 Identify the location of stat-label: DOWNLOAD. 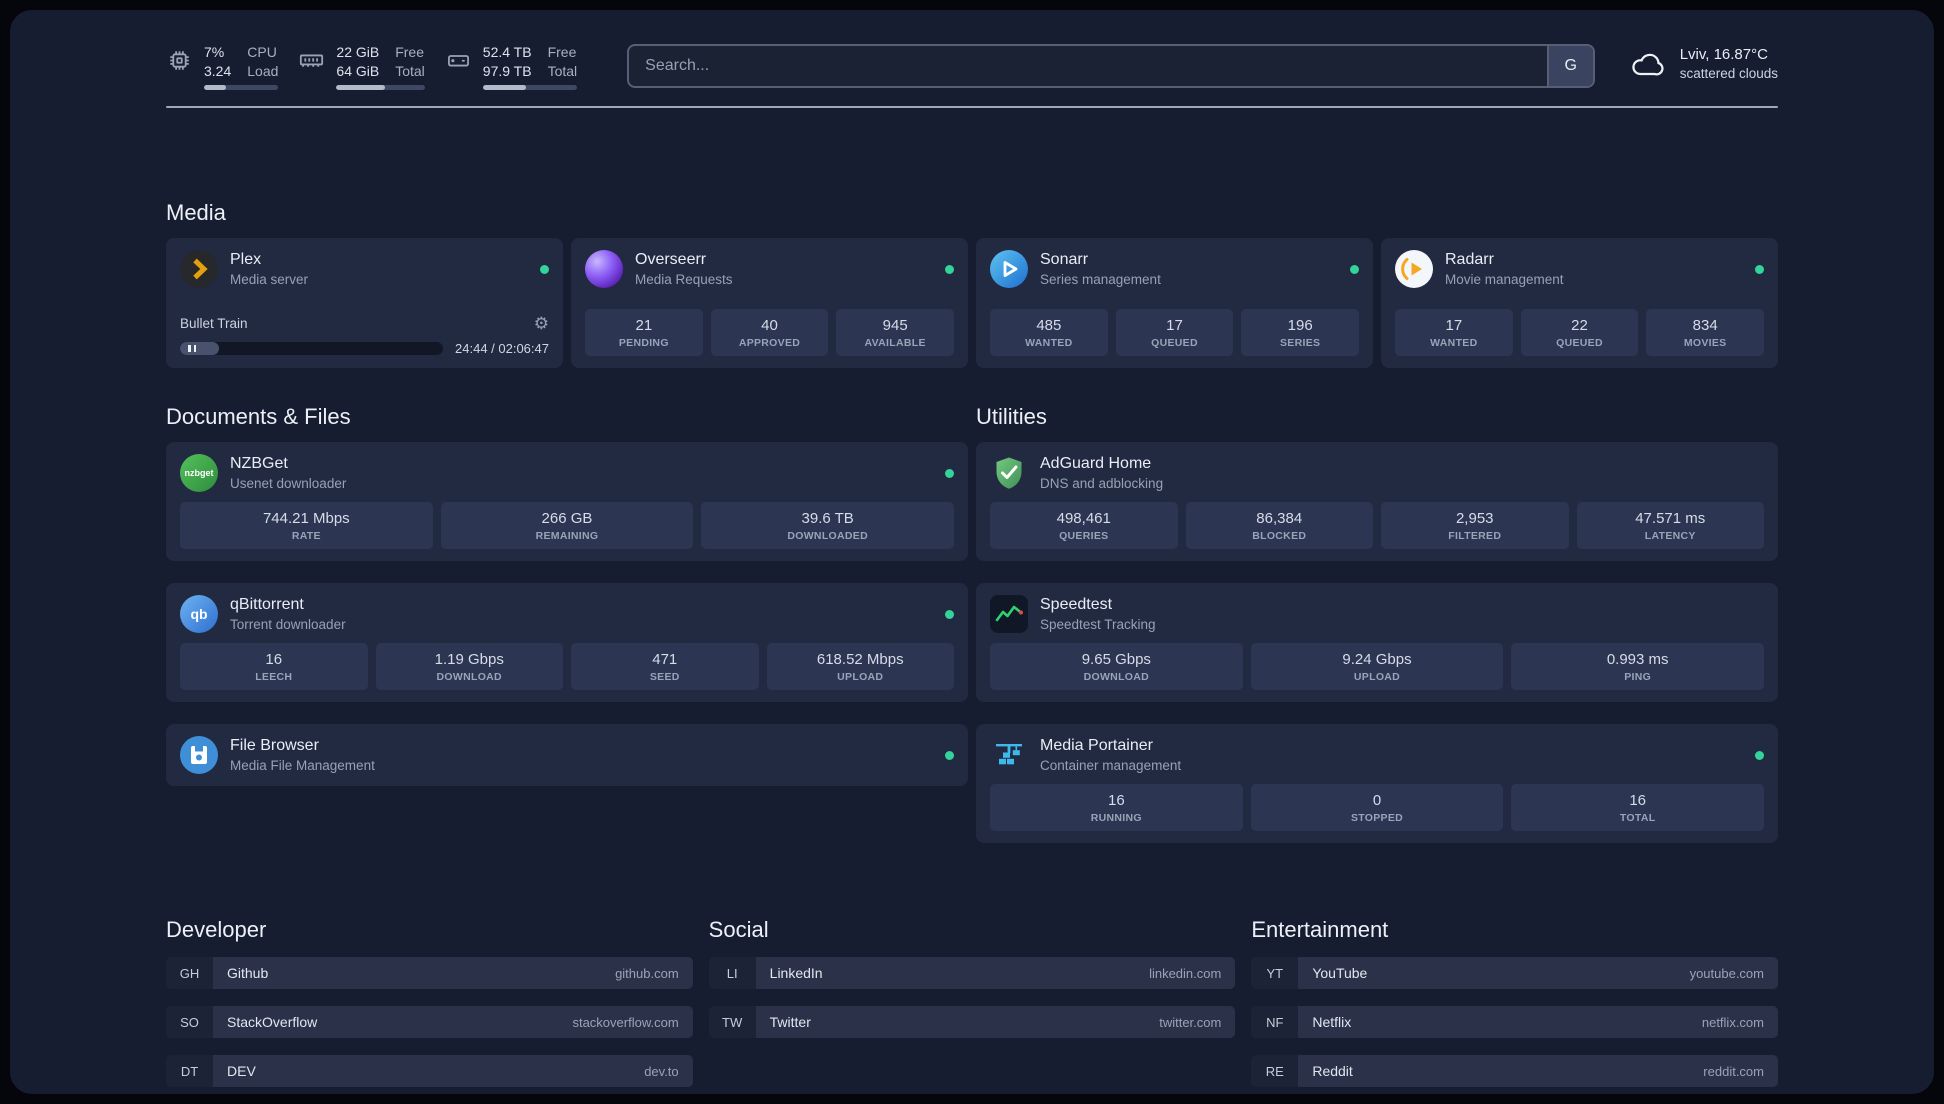
(1116, 677).